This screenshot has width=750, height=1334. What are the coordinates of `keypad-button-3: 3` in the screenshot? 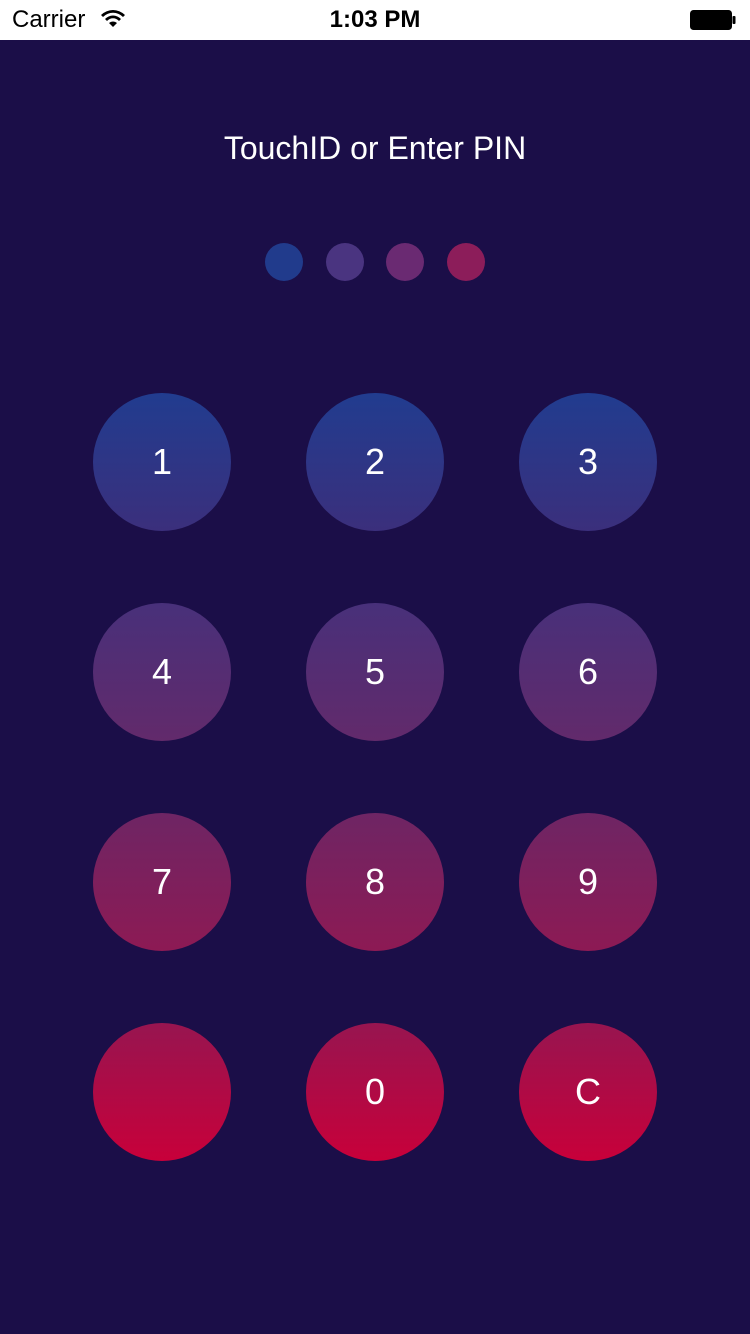 It's located at (588, 462).